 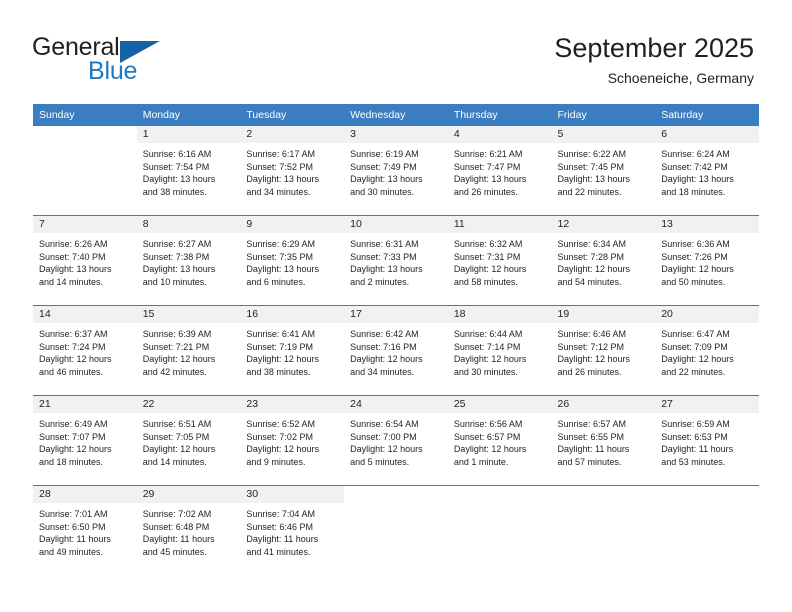 I want to click on day-number-band: 24, so click(x=396, y=405).